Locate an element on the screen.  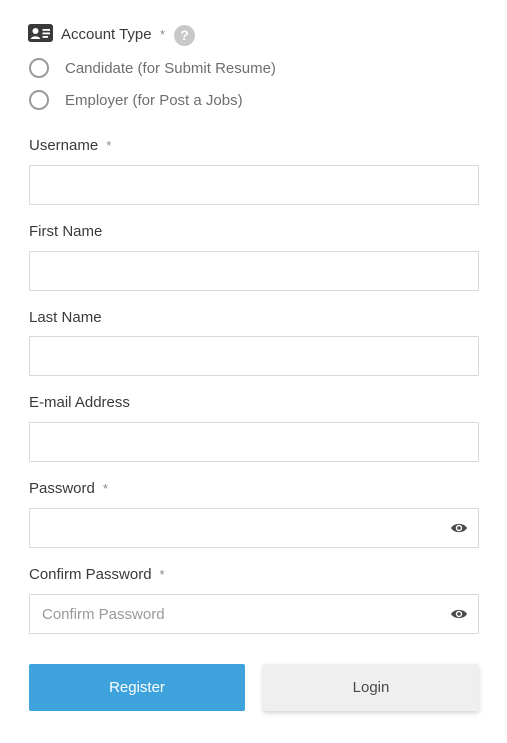
last-name-label: Last Name is located at coordinates (65, 317).